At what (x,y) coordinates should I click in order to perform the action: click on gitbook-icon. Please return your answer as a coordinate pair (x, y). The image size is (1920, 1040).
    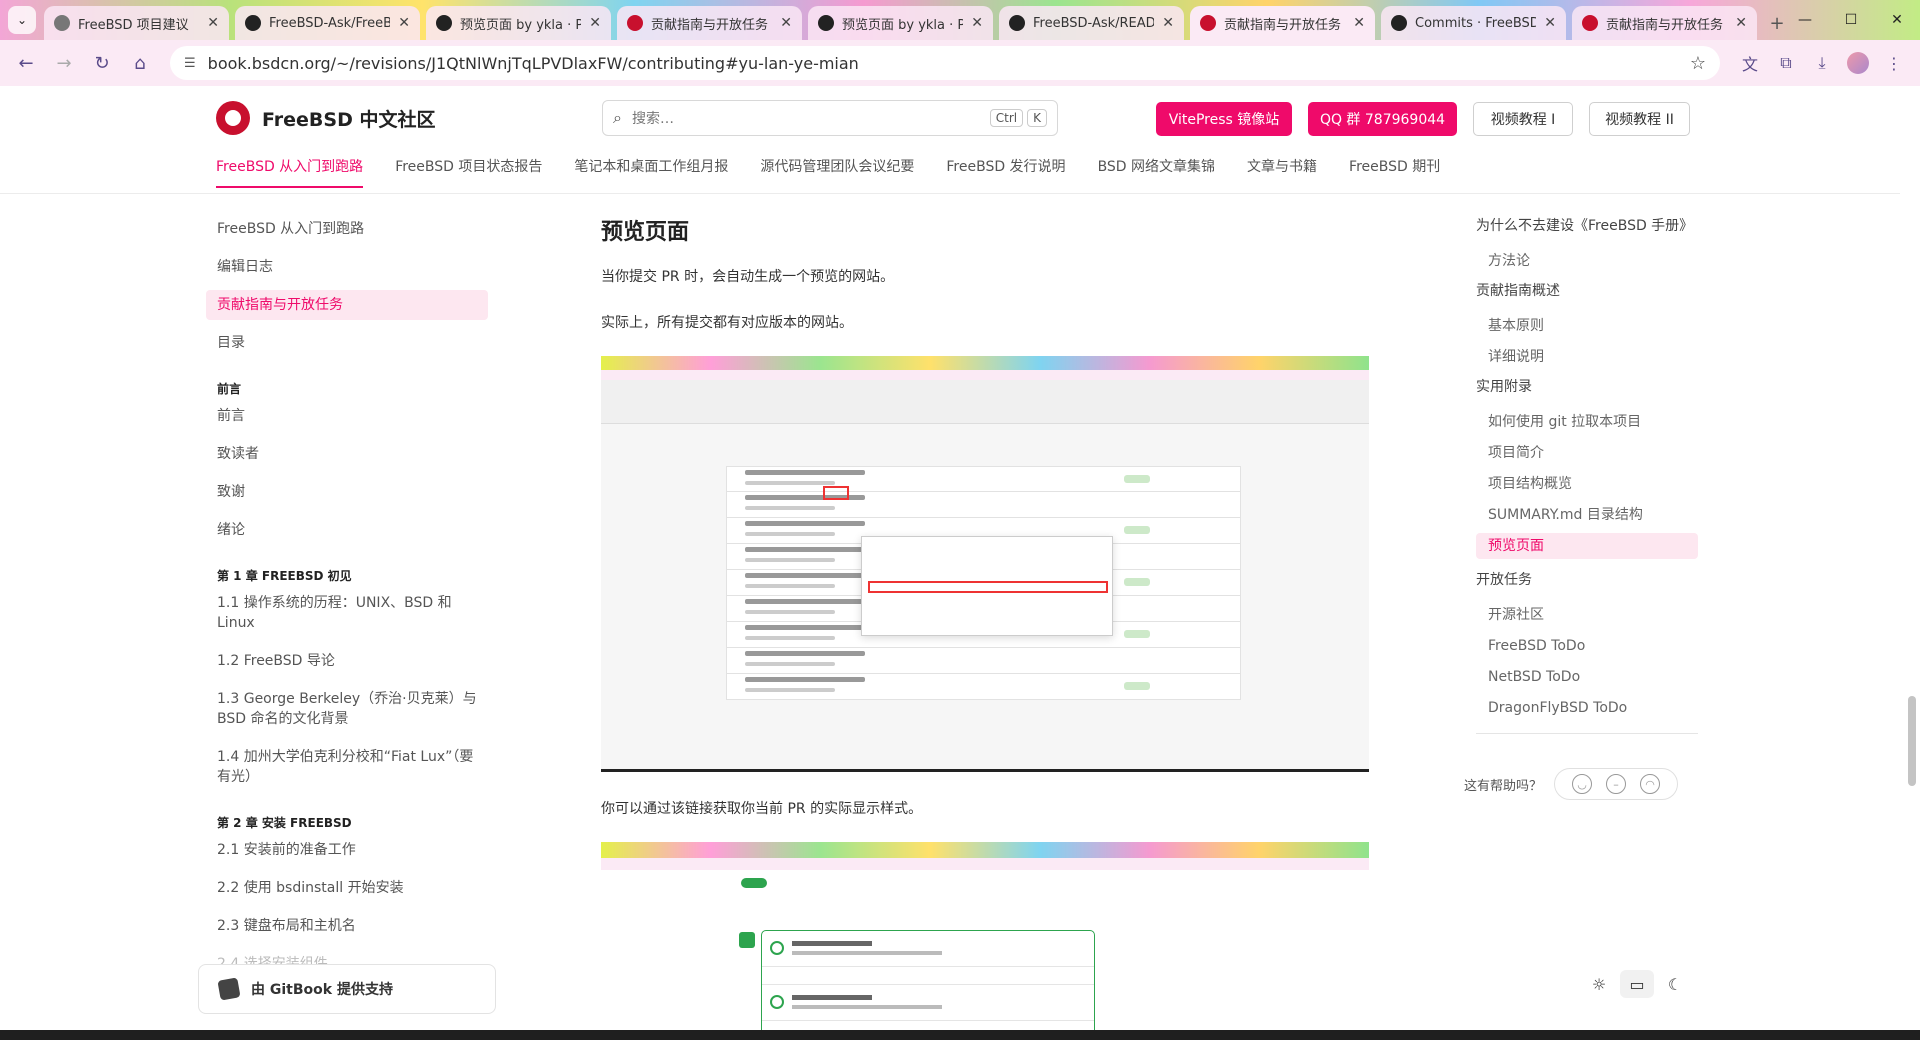
    Looking at the image, I should click on (229, 989).